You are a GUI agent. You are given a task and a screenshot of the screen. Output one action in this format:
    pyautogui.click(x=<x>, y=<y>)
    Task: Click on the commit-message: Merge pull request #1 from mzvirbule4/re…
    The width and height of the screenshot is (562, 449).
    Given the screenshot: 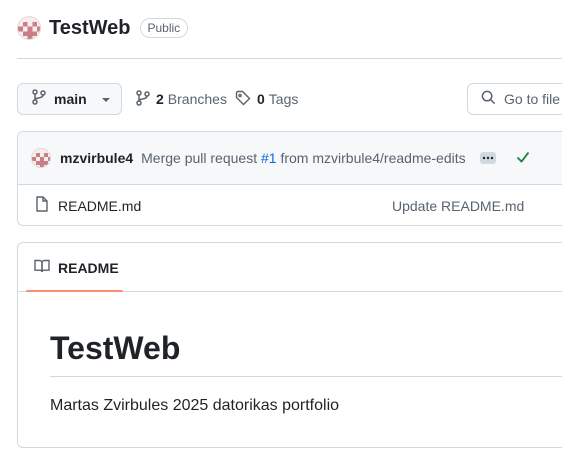 What is the action you would take?
    pyautogui.click(x=303, y=158)
    